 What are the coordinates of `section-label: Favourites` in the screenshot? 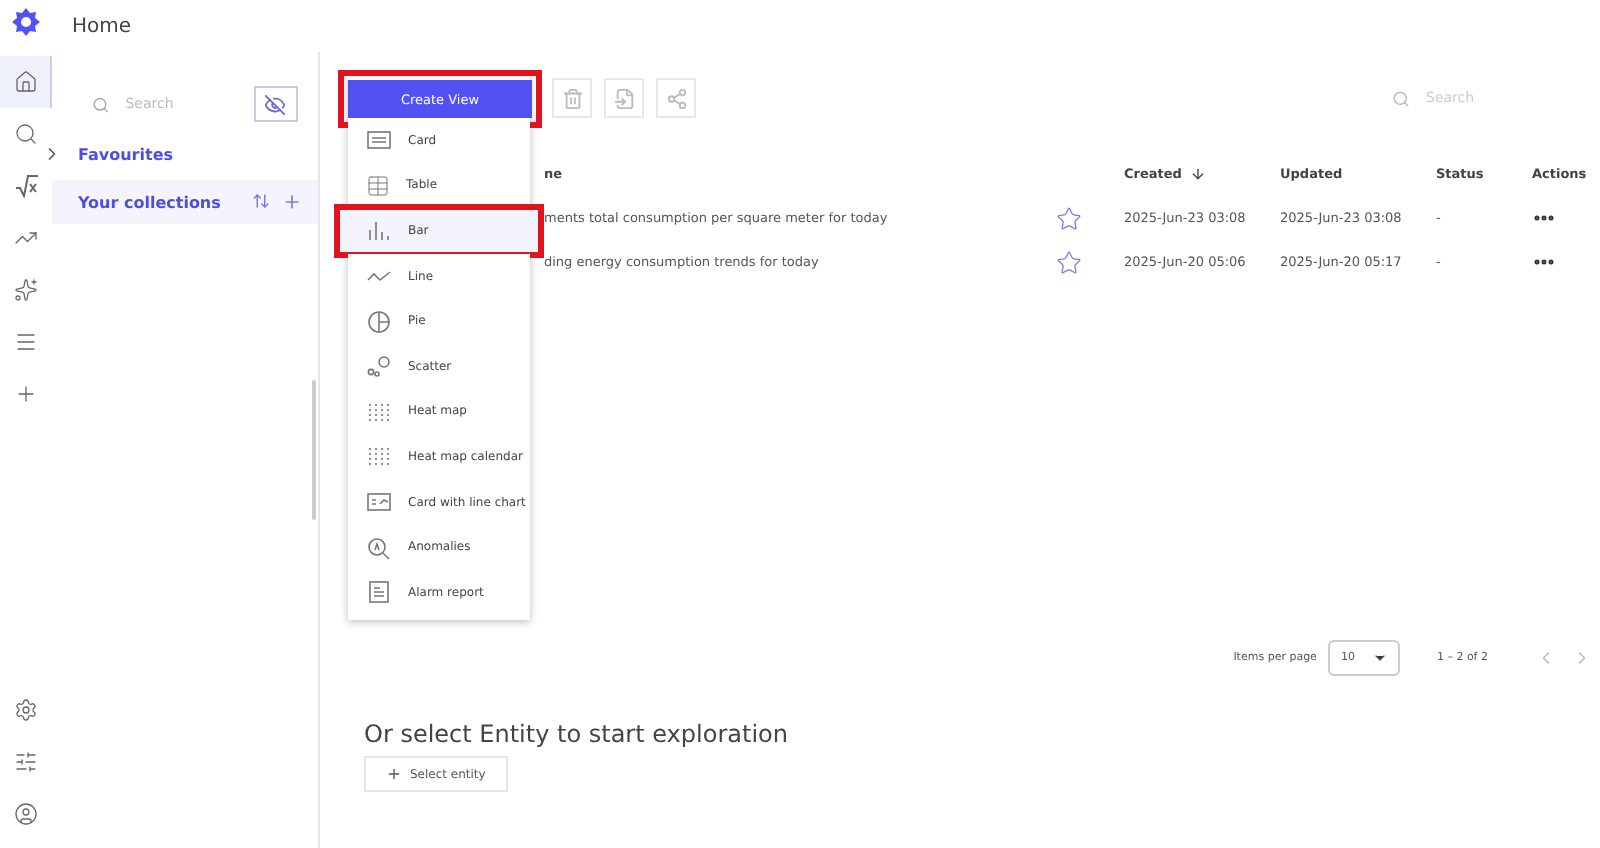 It's located at (125, 154).